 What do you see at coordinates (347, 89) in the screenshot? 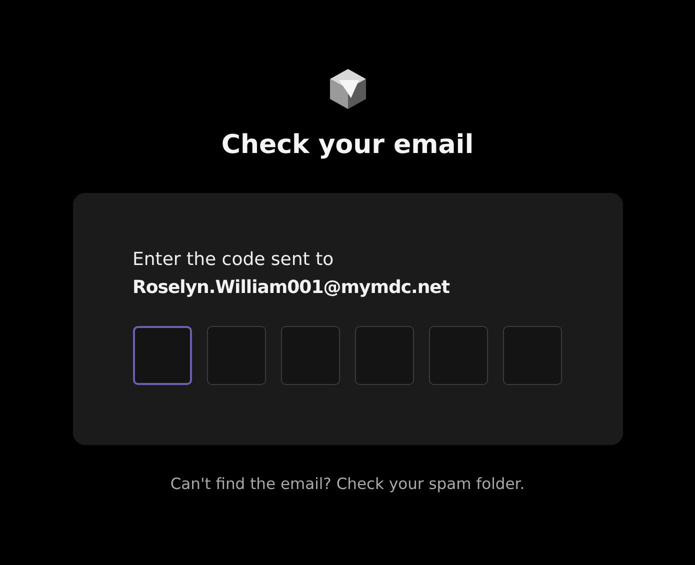
I see `cube-logo-icon` at bounding box center [347, 89].